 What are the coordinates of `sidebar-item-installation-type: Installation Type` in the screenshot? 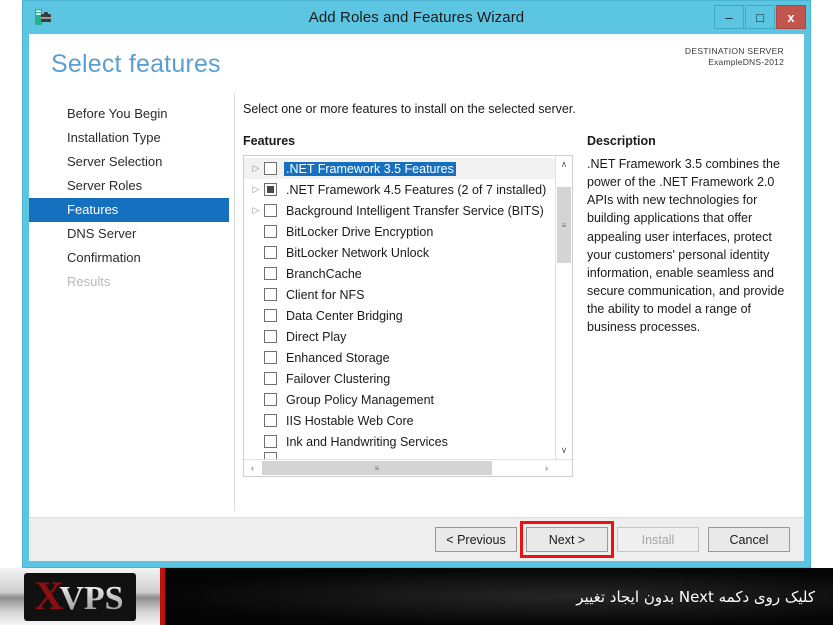 It's located at (129, 138).